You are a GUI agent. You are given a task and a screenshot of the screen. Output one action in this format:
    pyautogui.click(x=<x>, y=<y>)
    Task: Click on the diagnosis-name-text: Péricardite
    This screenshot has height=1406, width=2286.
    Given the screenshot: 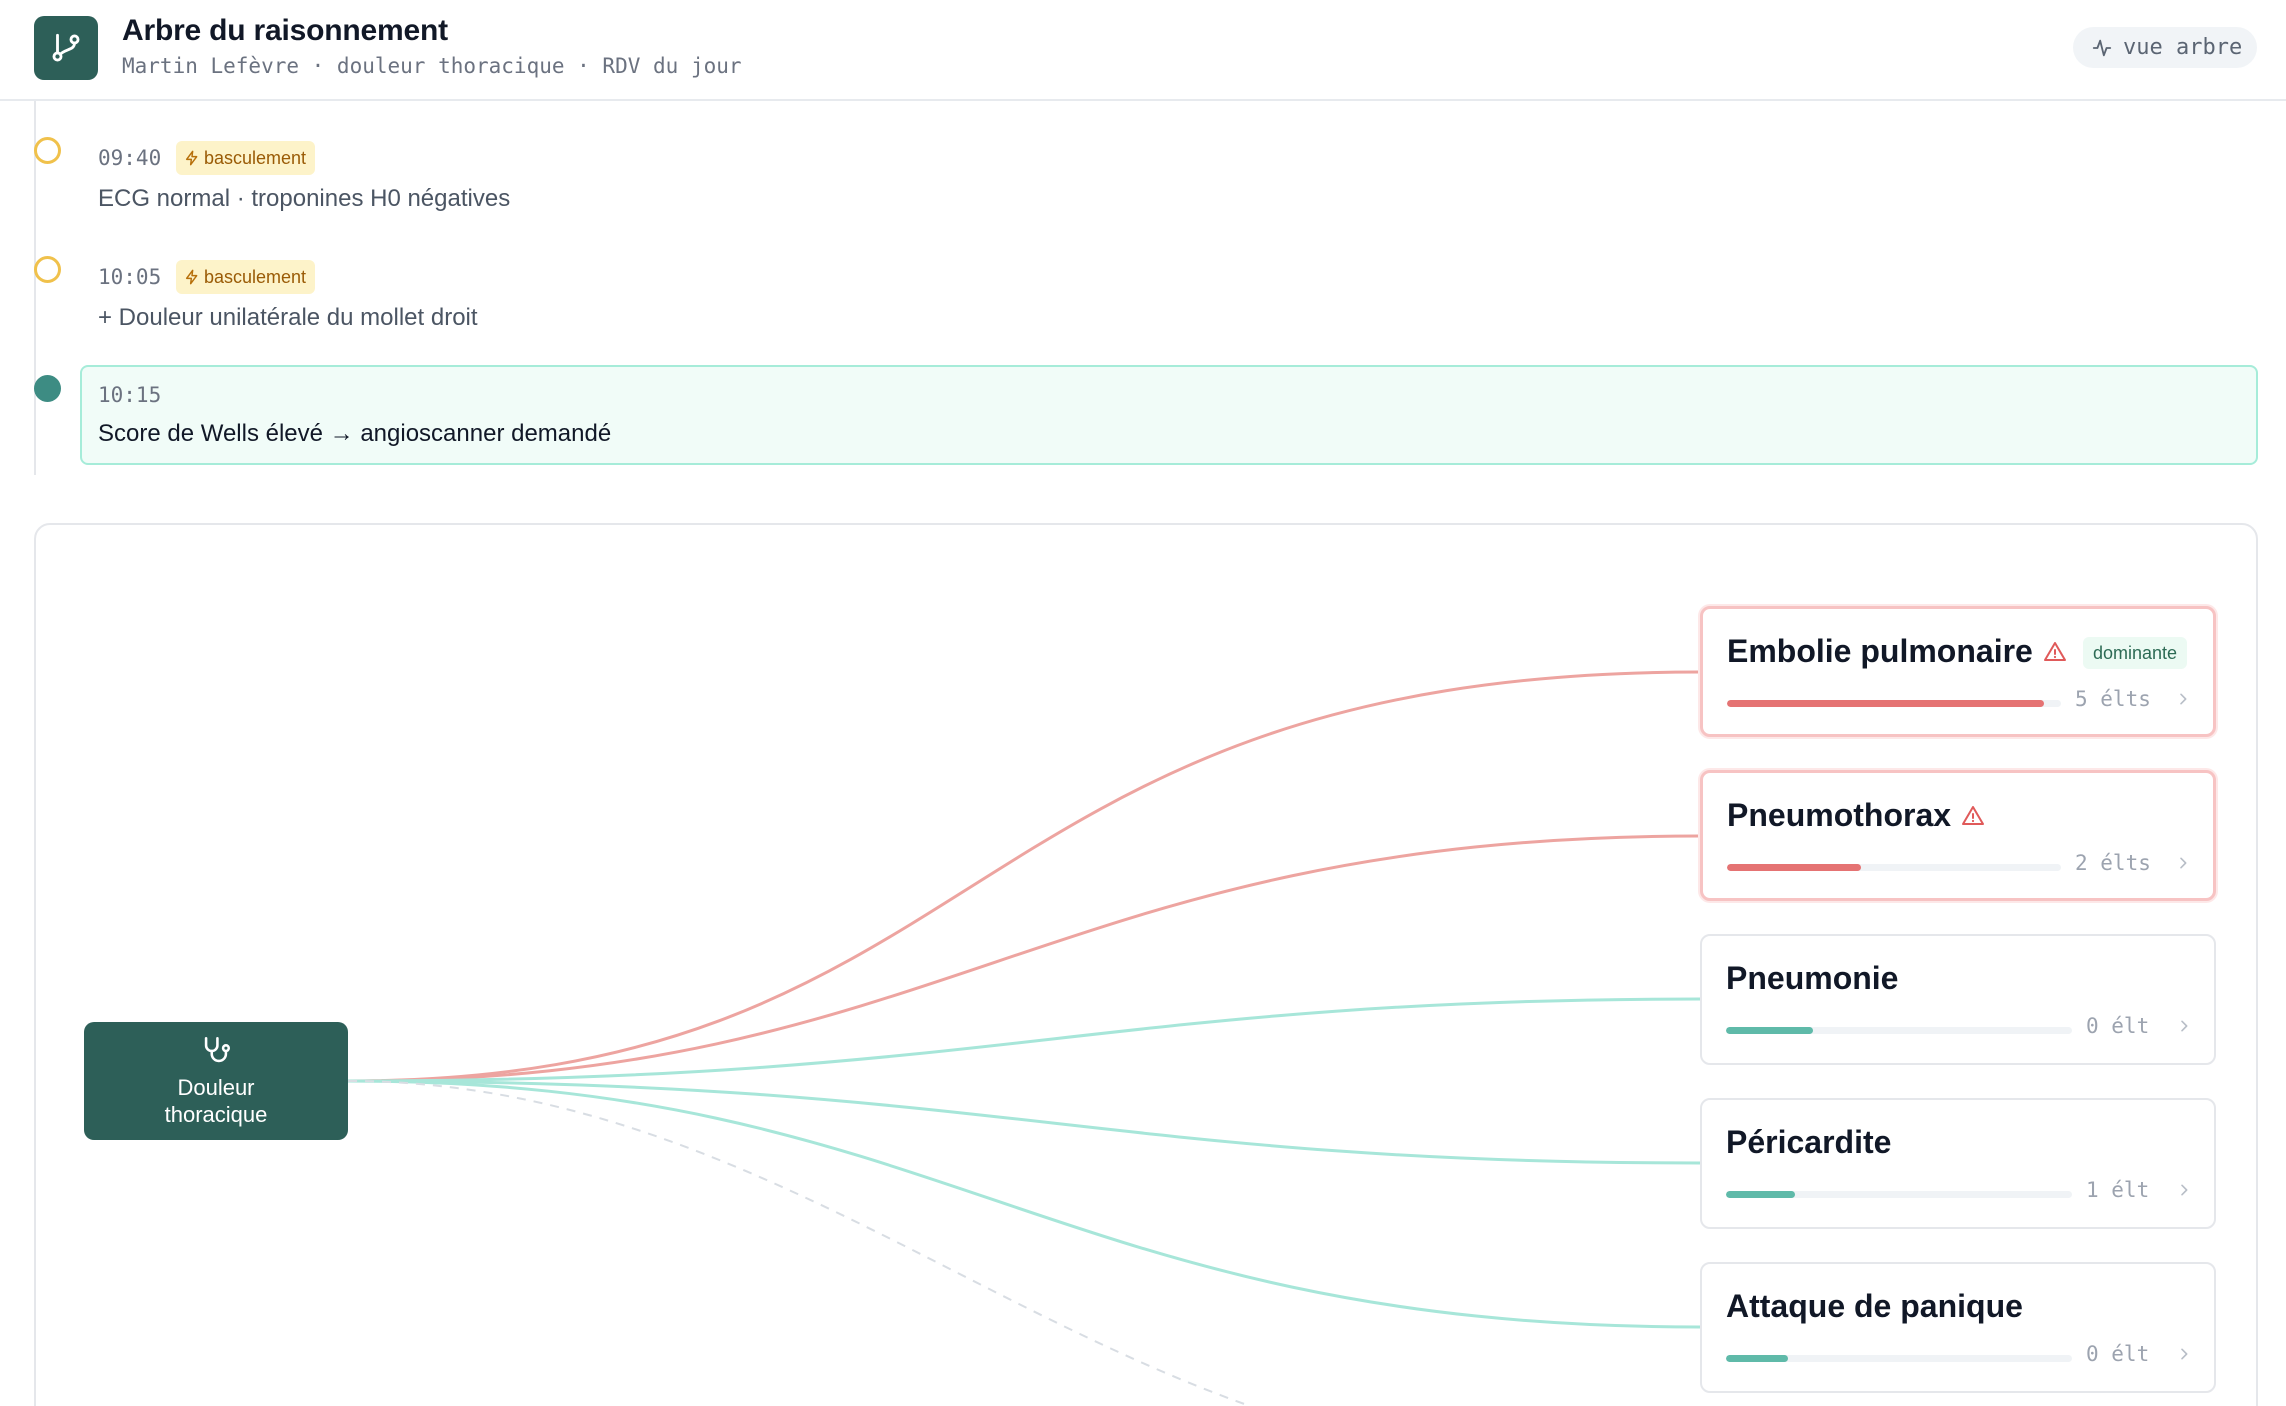 What is the action you would take?
    pyautogui.click(x=1809, y=1142)
    